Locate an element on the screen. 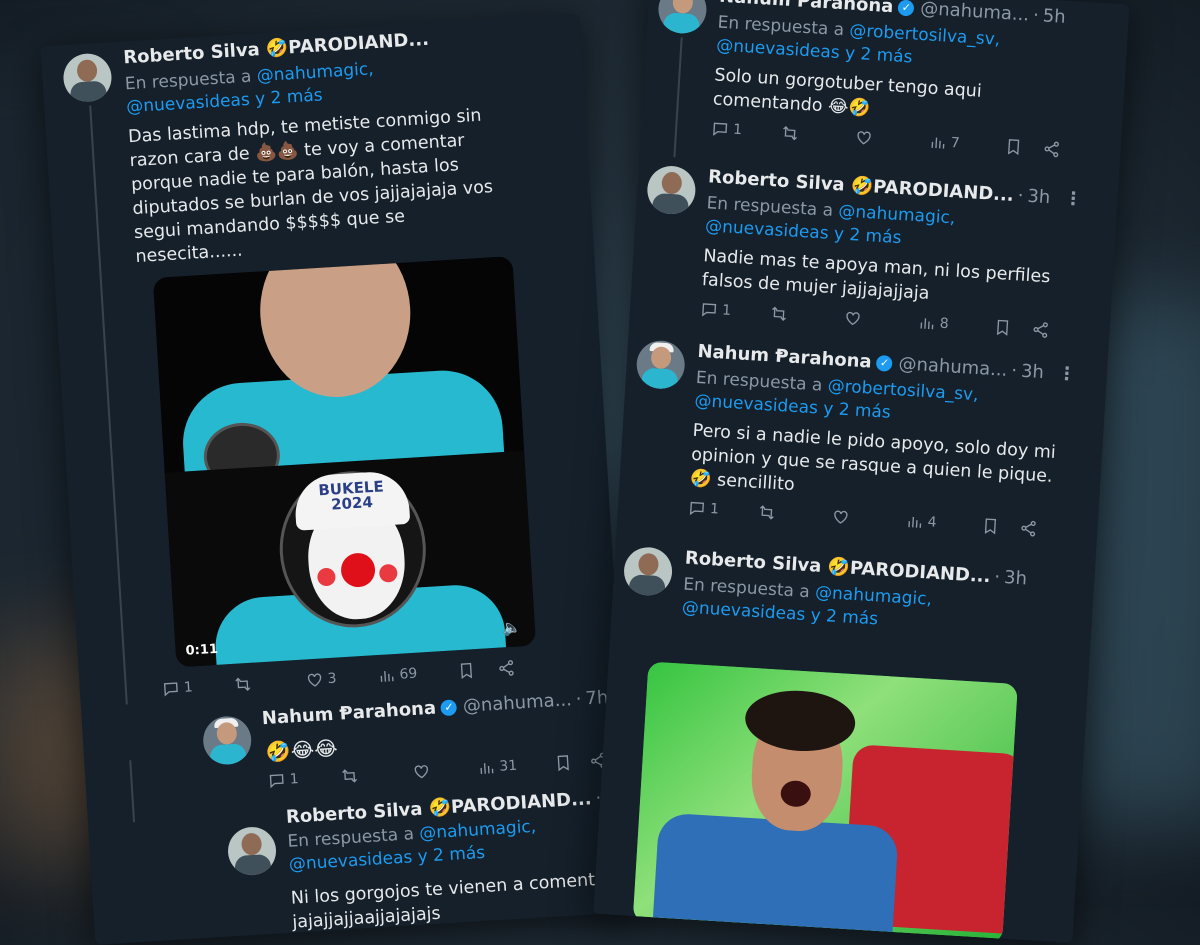 This screenshot has width=1200, height=945. display-name: Nahum Ᵽarahona is located at coordinates (348, 714).